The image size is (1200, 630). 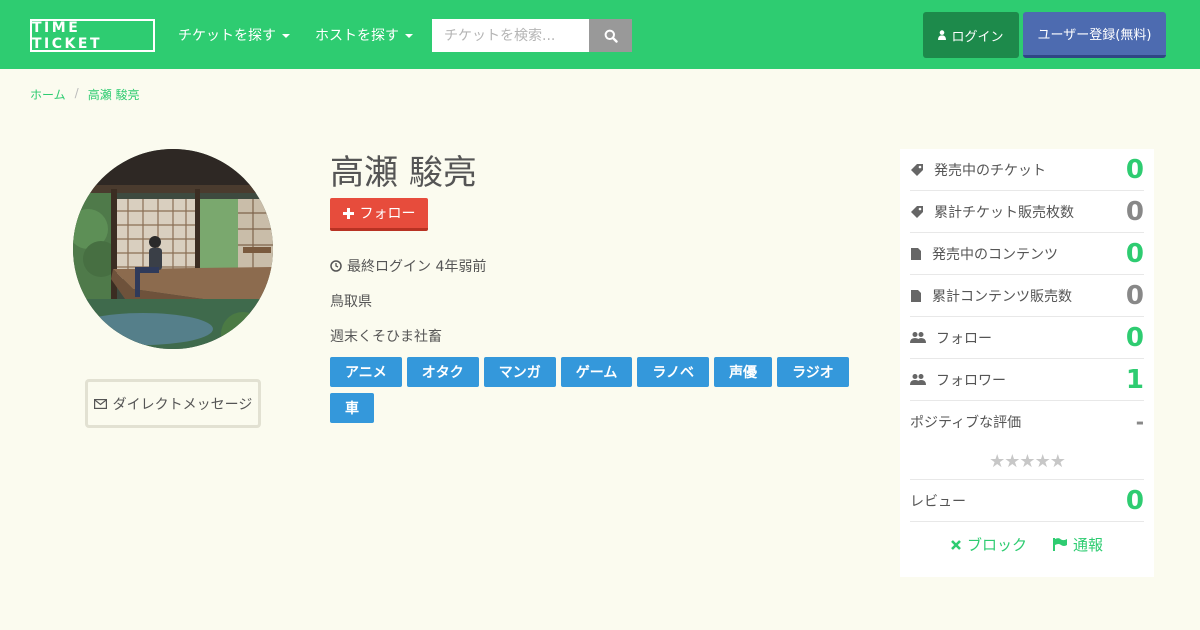 I want to click on stat-row-contents-sold: 累計コンテンツ販売数 0, so click(x=1027, y=296).